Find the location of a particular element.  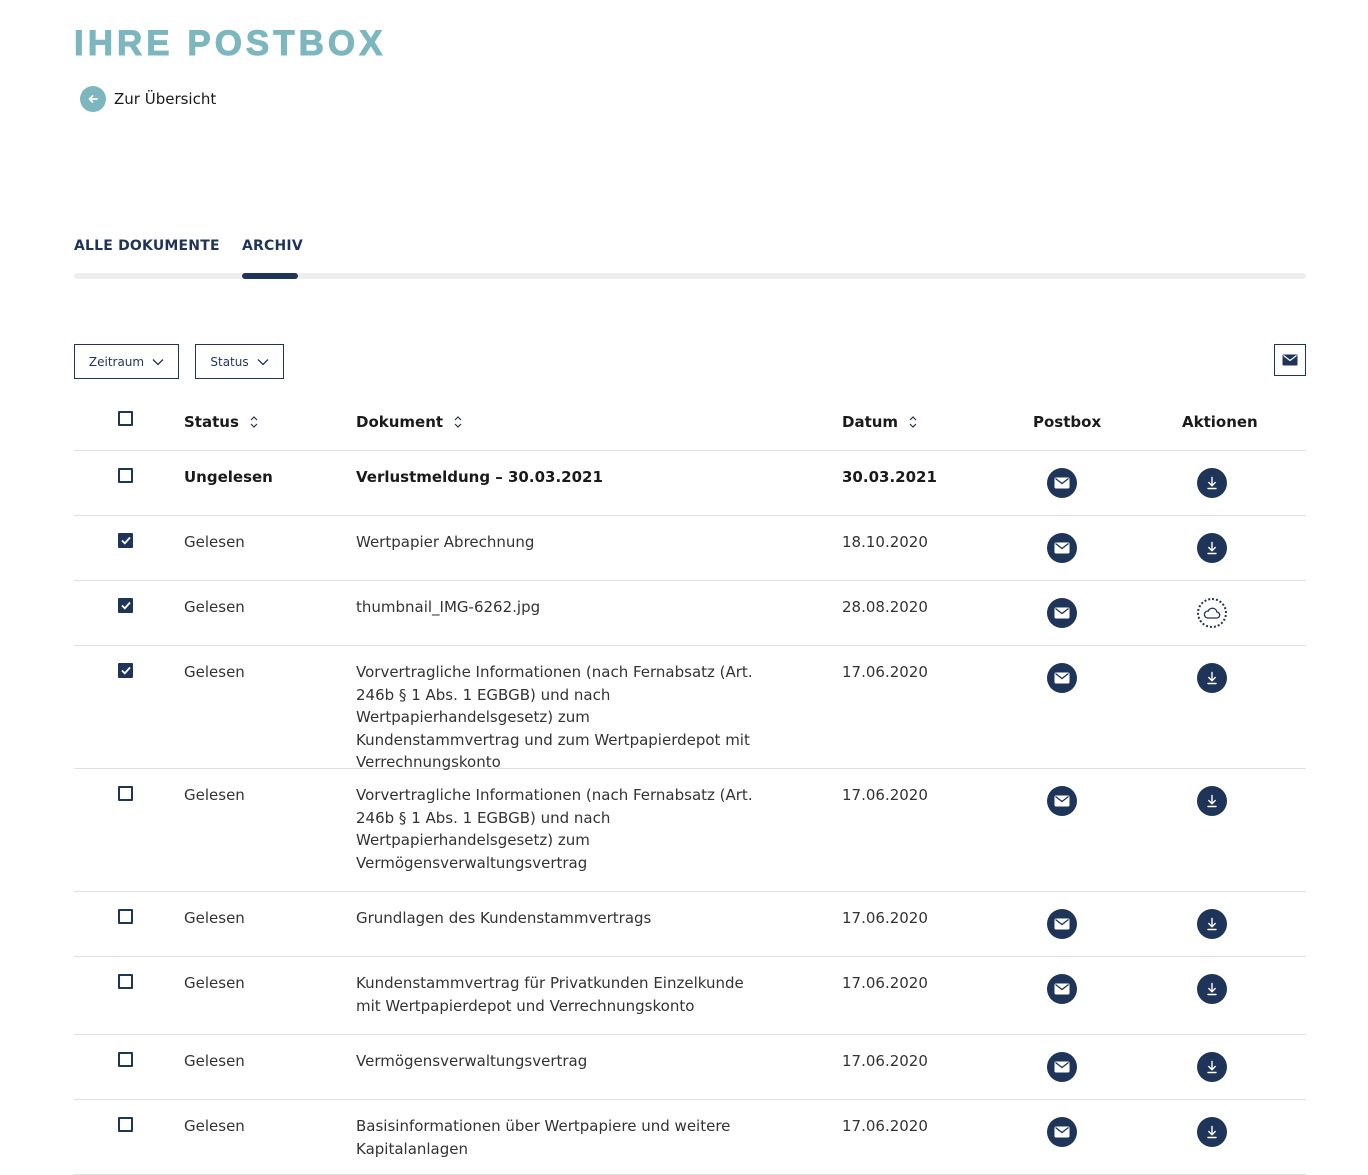

row-date: 18.10.2020 is located at coordinates (885, 542).